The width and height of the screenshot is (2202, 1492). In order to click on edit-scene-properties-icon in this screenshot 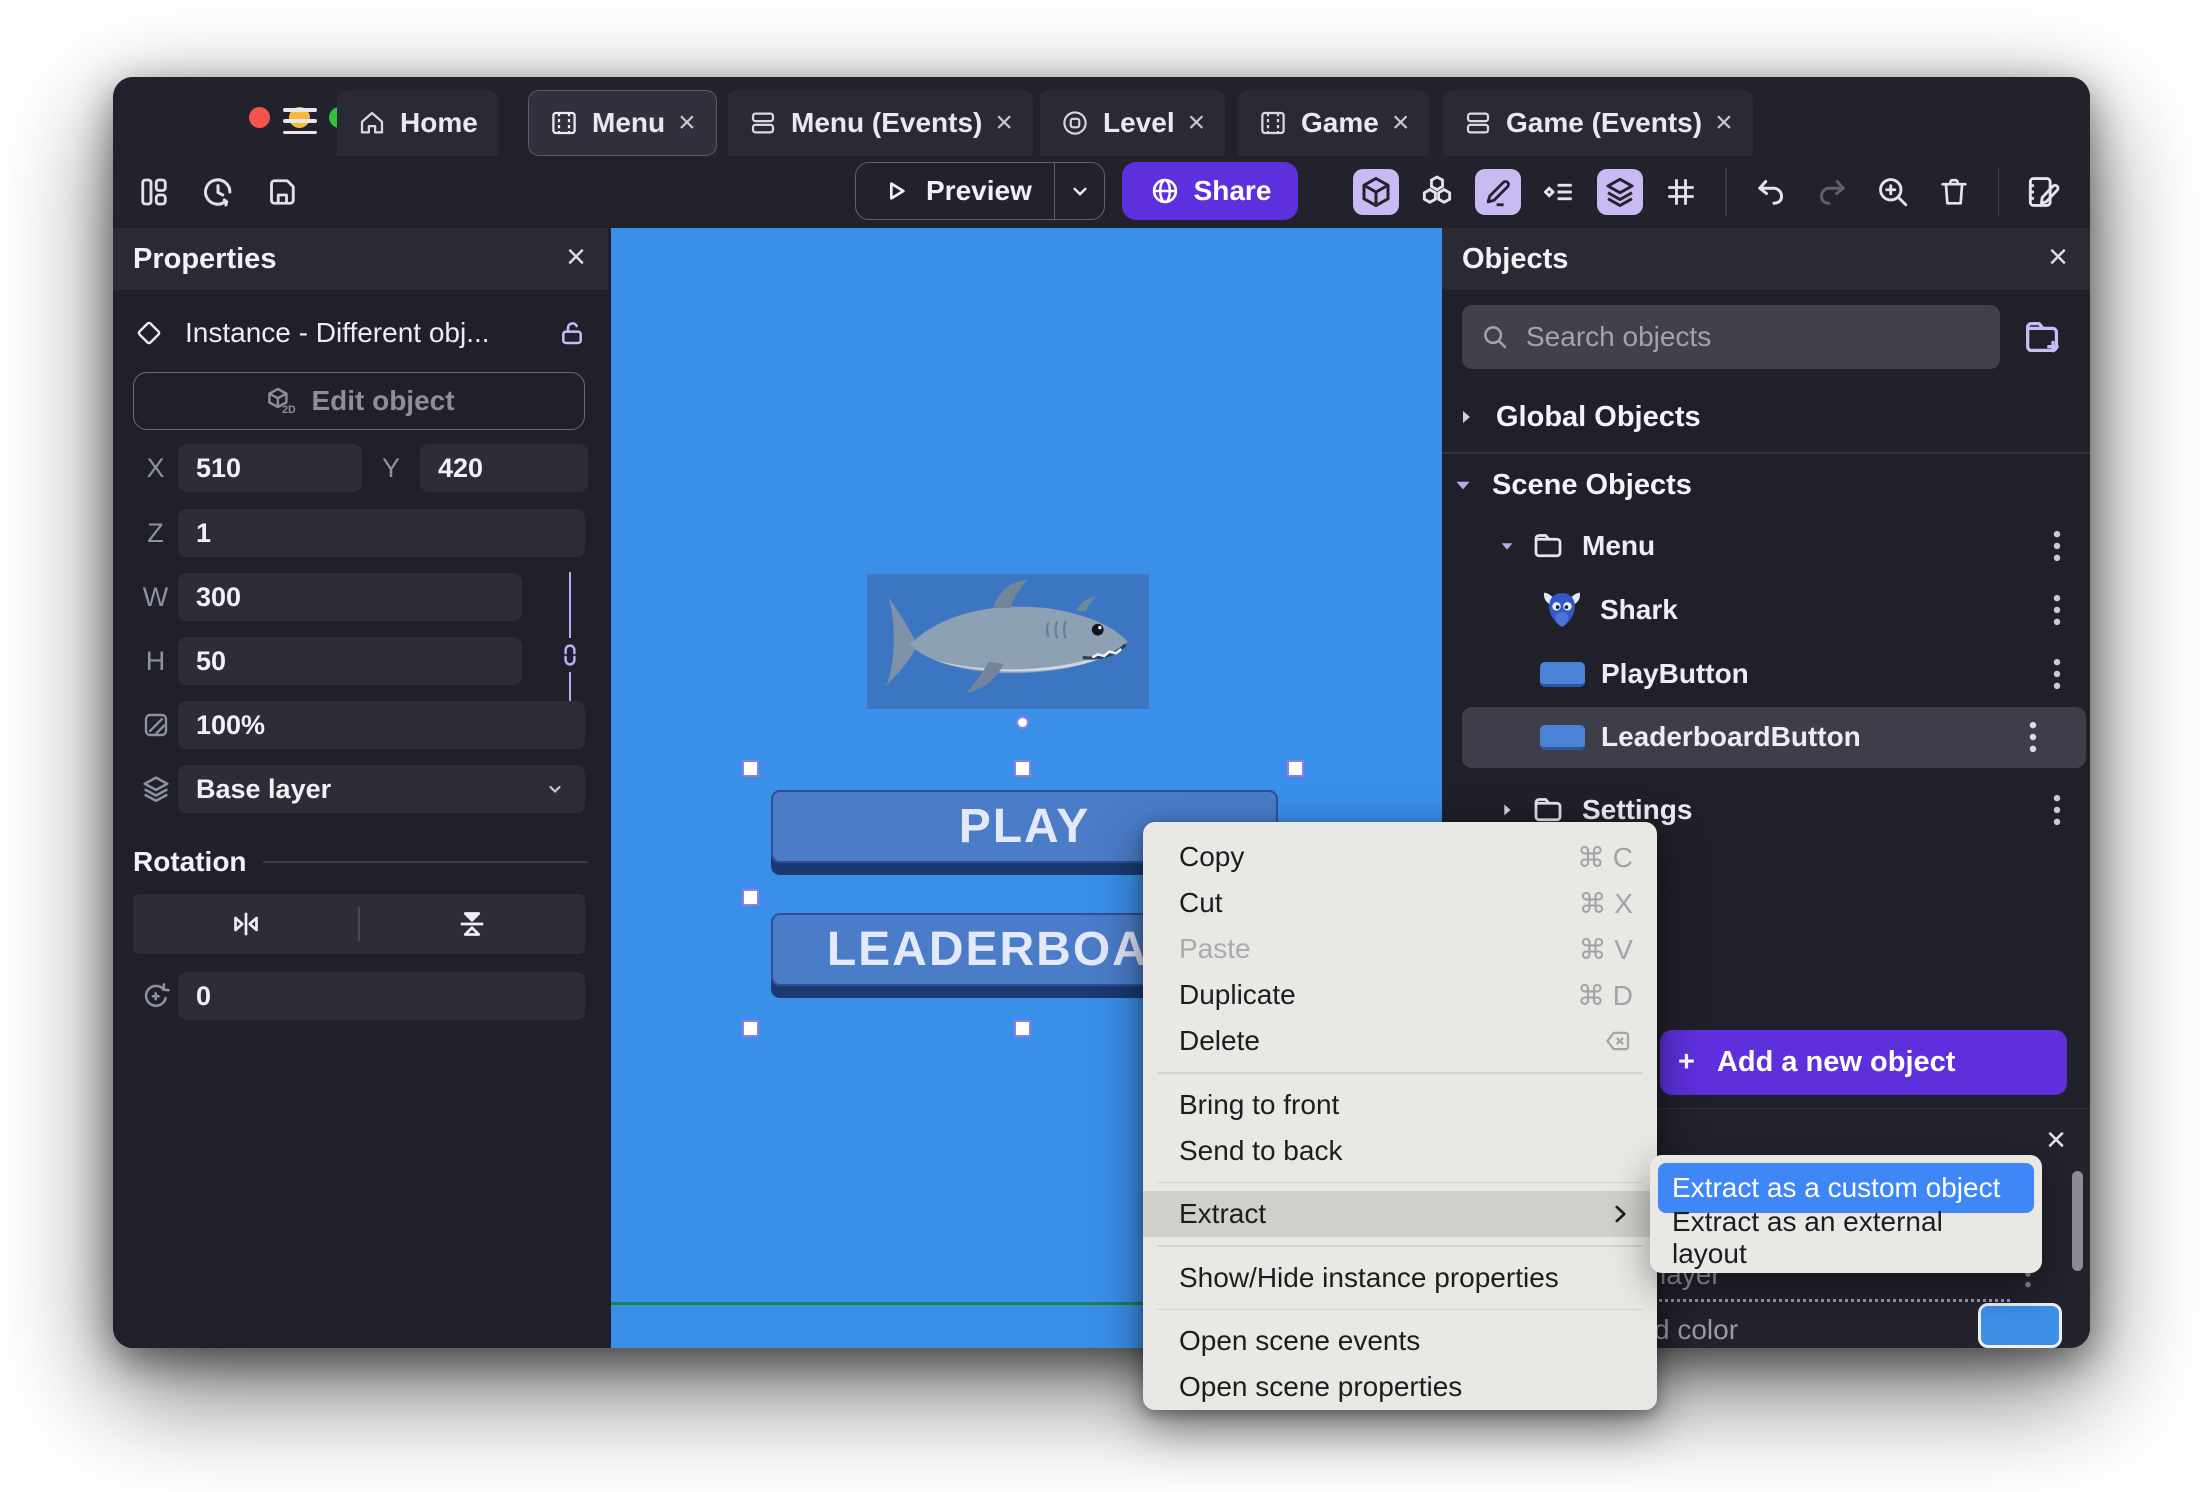, I will do `click(2043, 192)`.